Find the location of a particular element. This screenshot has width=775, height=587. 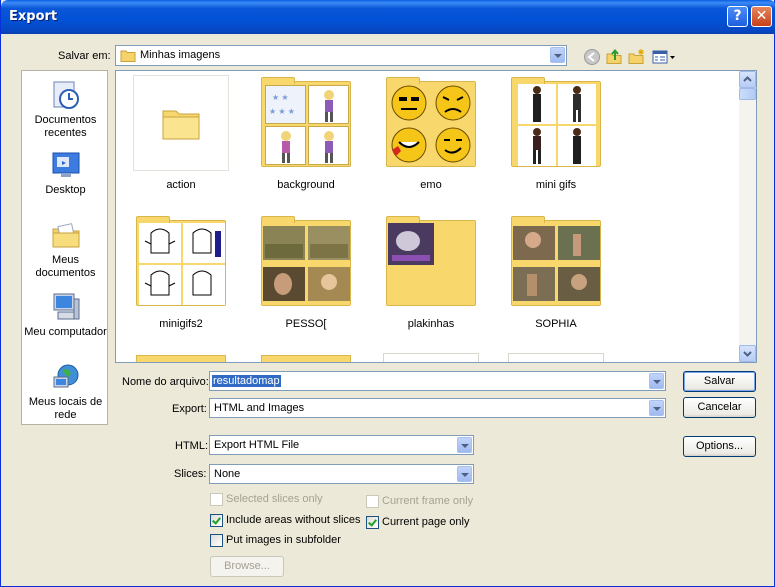

place-my-documents: Meus documentos is located at coordinates (65, 249).